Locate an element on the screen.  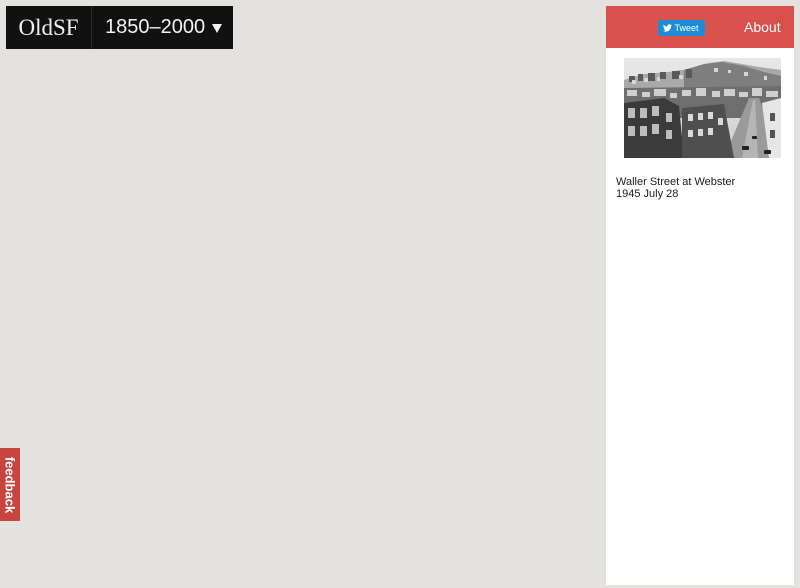
feedback-tab: feedback is located at coordinates (10, 484).